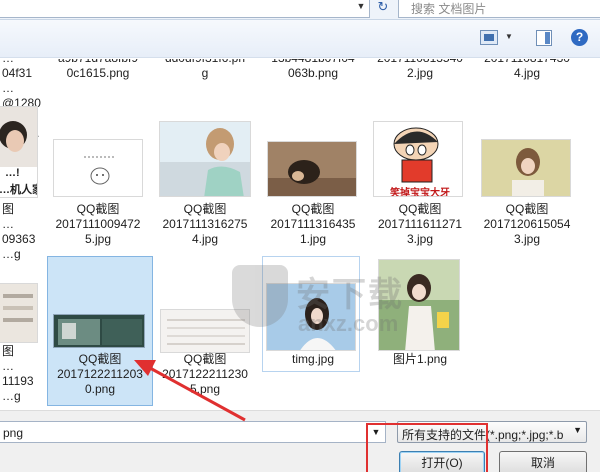  What do you see at coordinates (427, 447) in the screenshot?
I see `annotation-highlight-box` at bounding box center [427, 447].